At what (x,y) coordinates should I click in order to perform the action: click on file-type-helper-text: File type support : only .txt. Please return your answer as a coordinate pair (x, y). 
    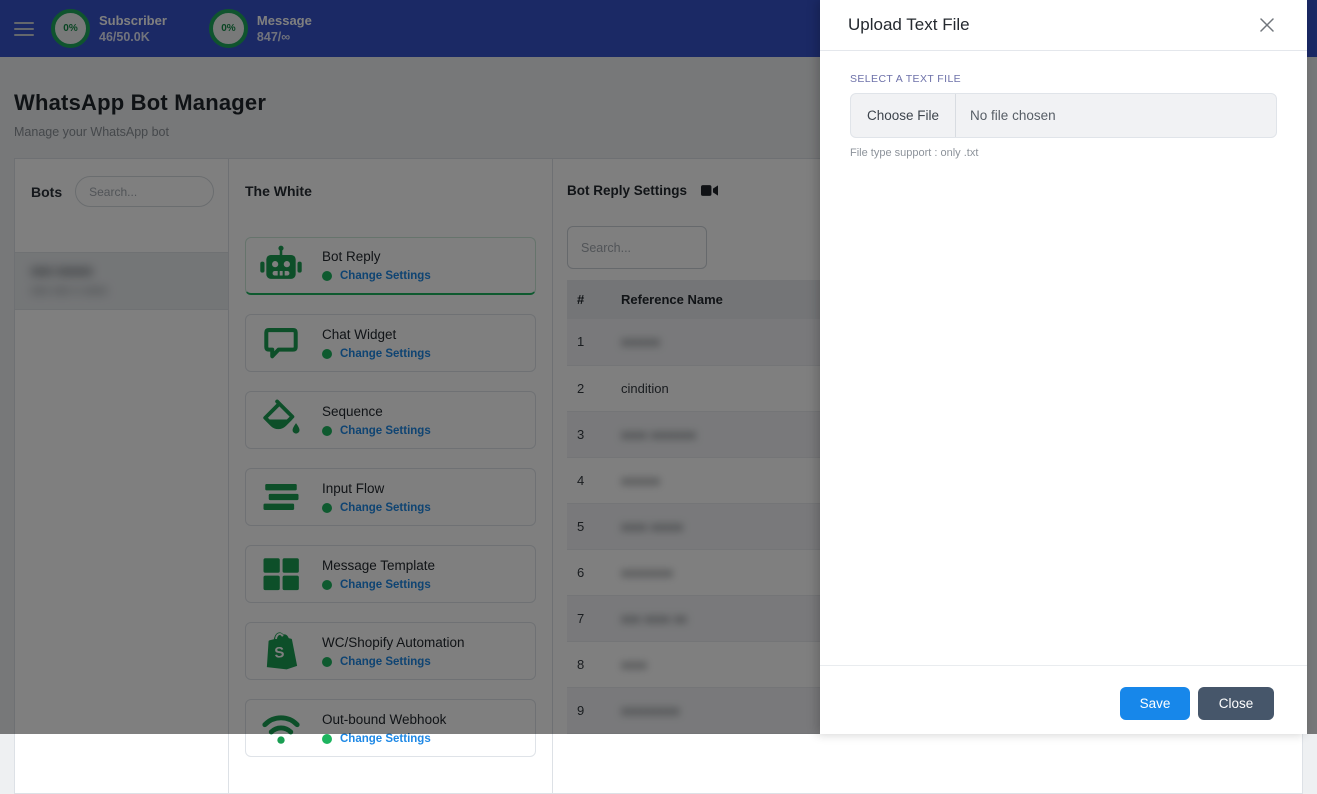
    Looking at the image, I should click on (1063, 153).